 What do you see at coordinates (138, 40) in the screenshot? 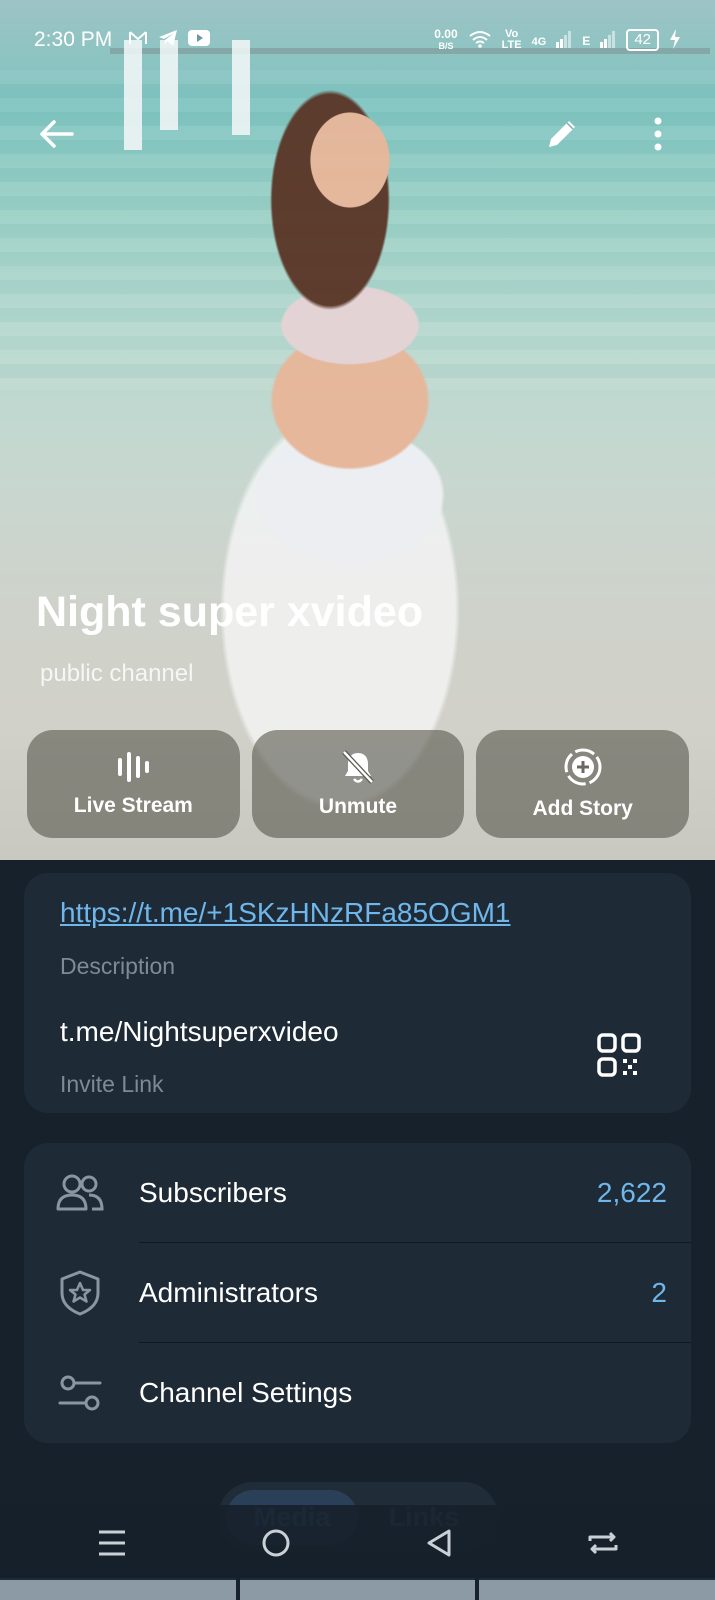
I see `gmail-icon` at bounding box center [138, 40].